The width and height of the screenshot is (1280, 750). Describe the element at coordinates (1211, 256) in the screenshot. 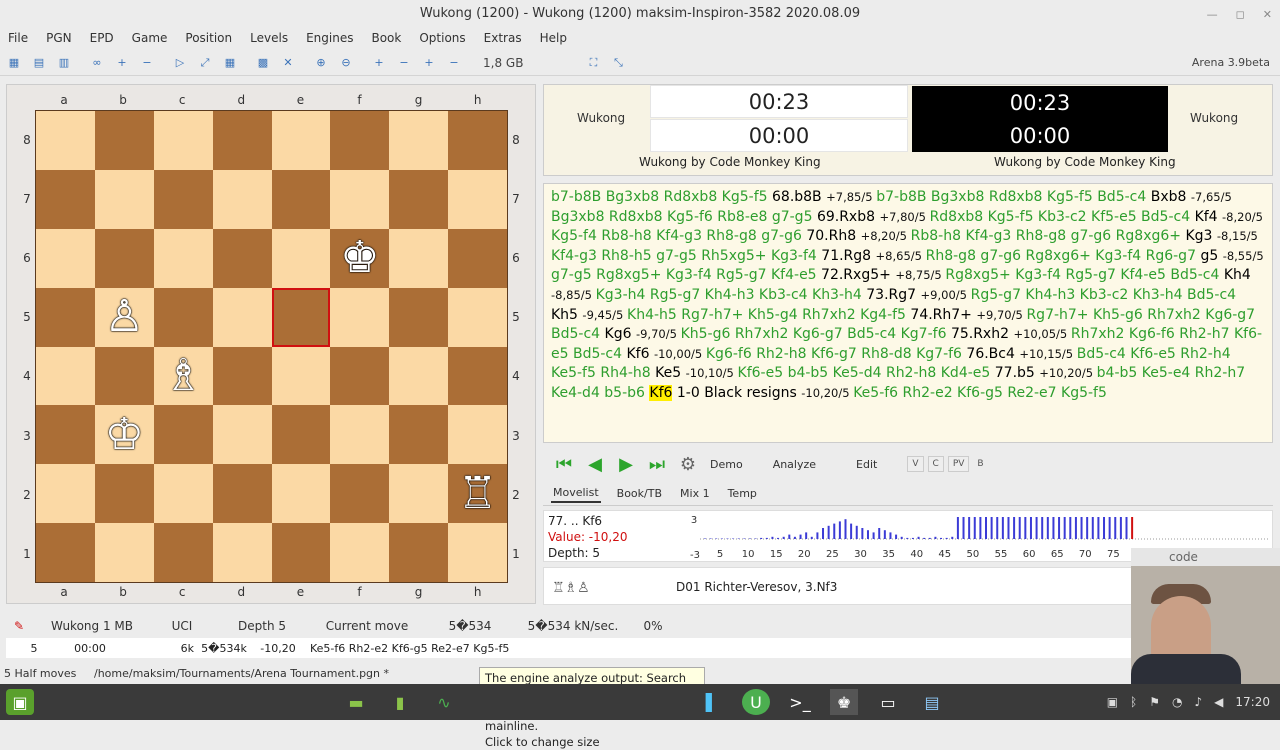

I see `move-san: g5` at that location.